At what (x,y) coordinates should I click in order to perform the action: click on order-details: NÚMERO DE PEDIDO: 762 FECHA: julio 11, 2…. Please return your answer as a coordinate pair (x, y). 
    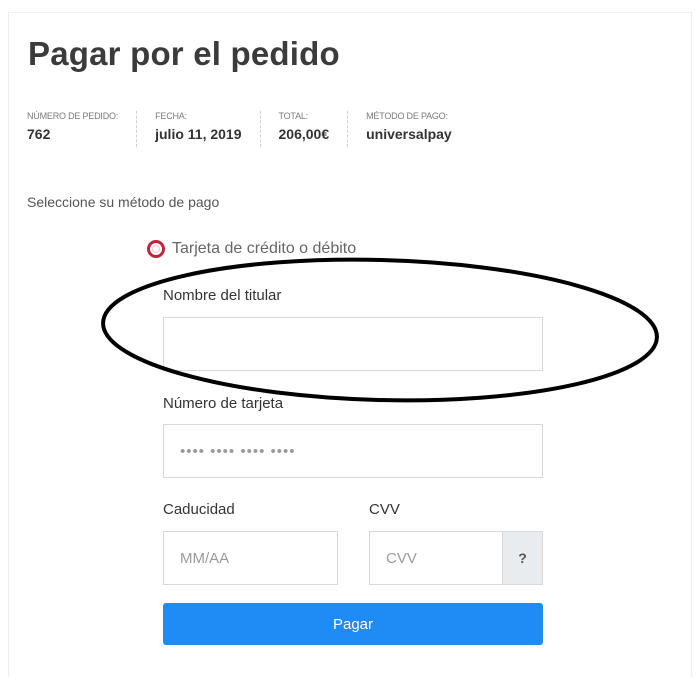
    Looking at the image, I should click on (257, 131).